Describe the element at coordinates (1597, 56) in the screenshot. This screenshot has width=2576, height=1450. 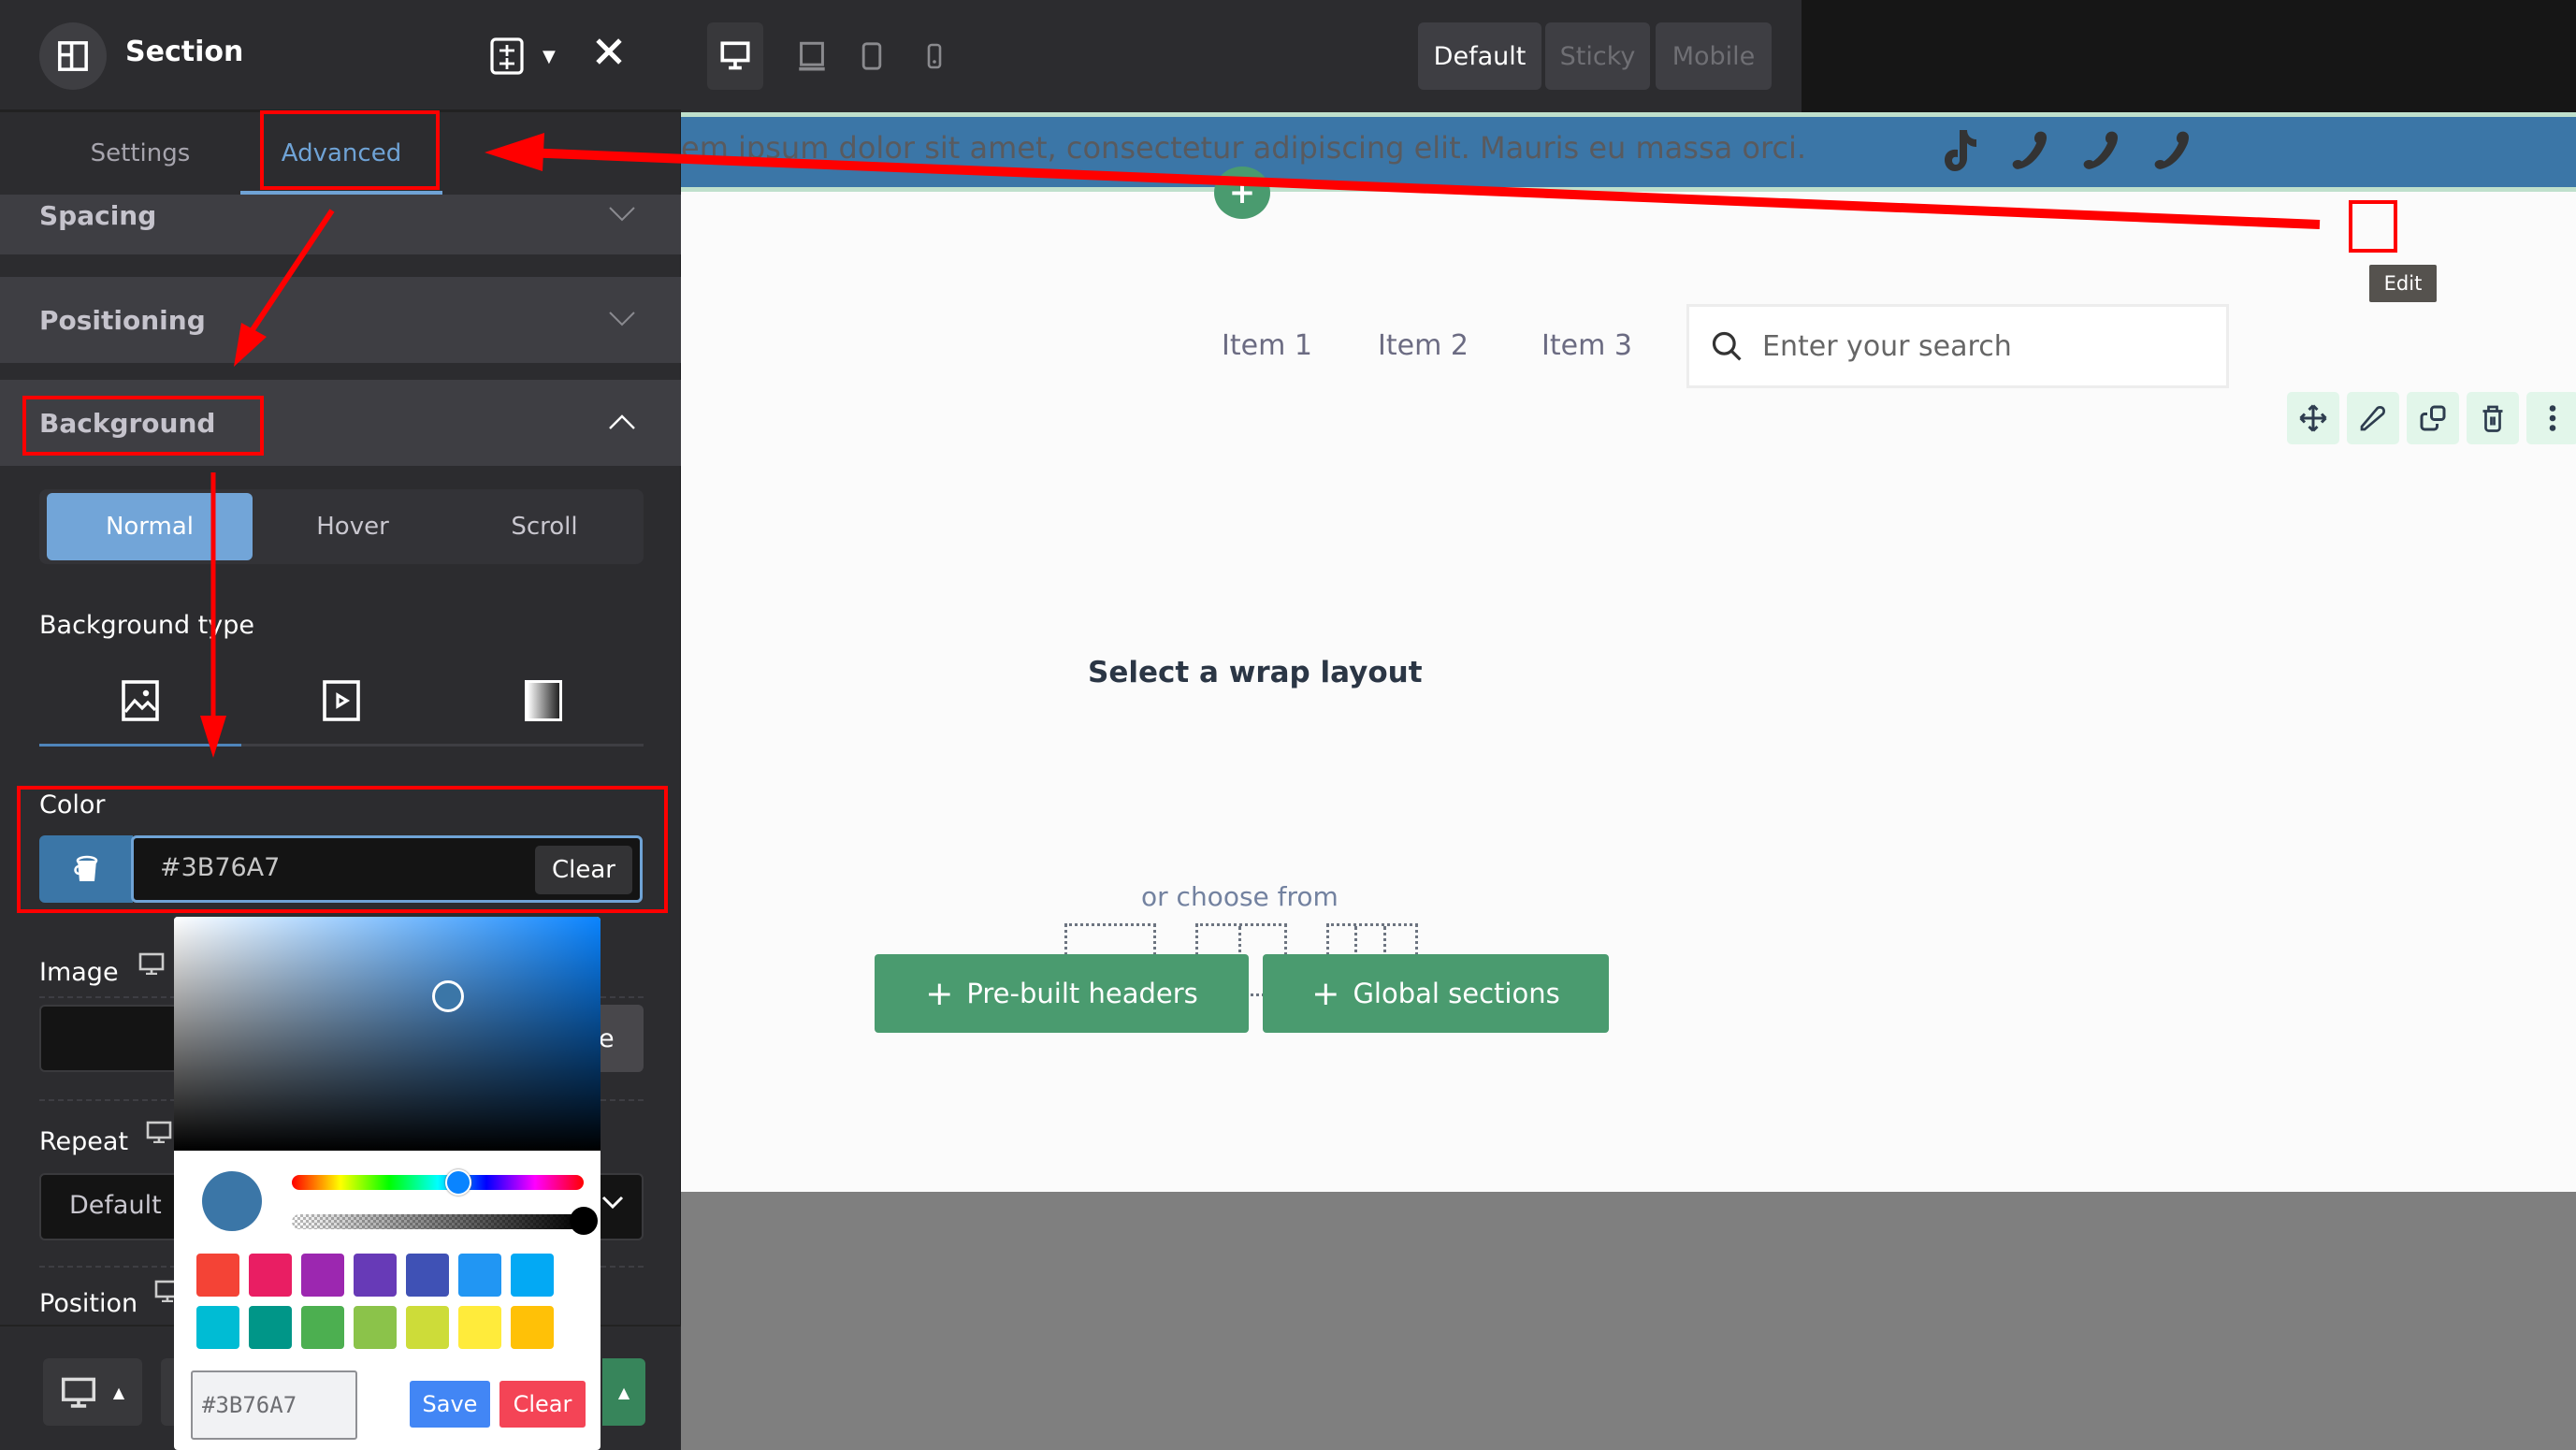
I see `mode-sticky-button: Sticky` at that location.